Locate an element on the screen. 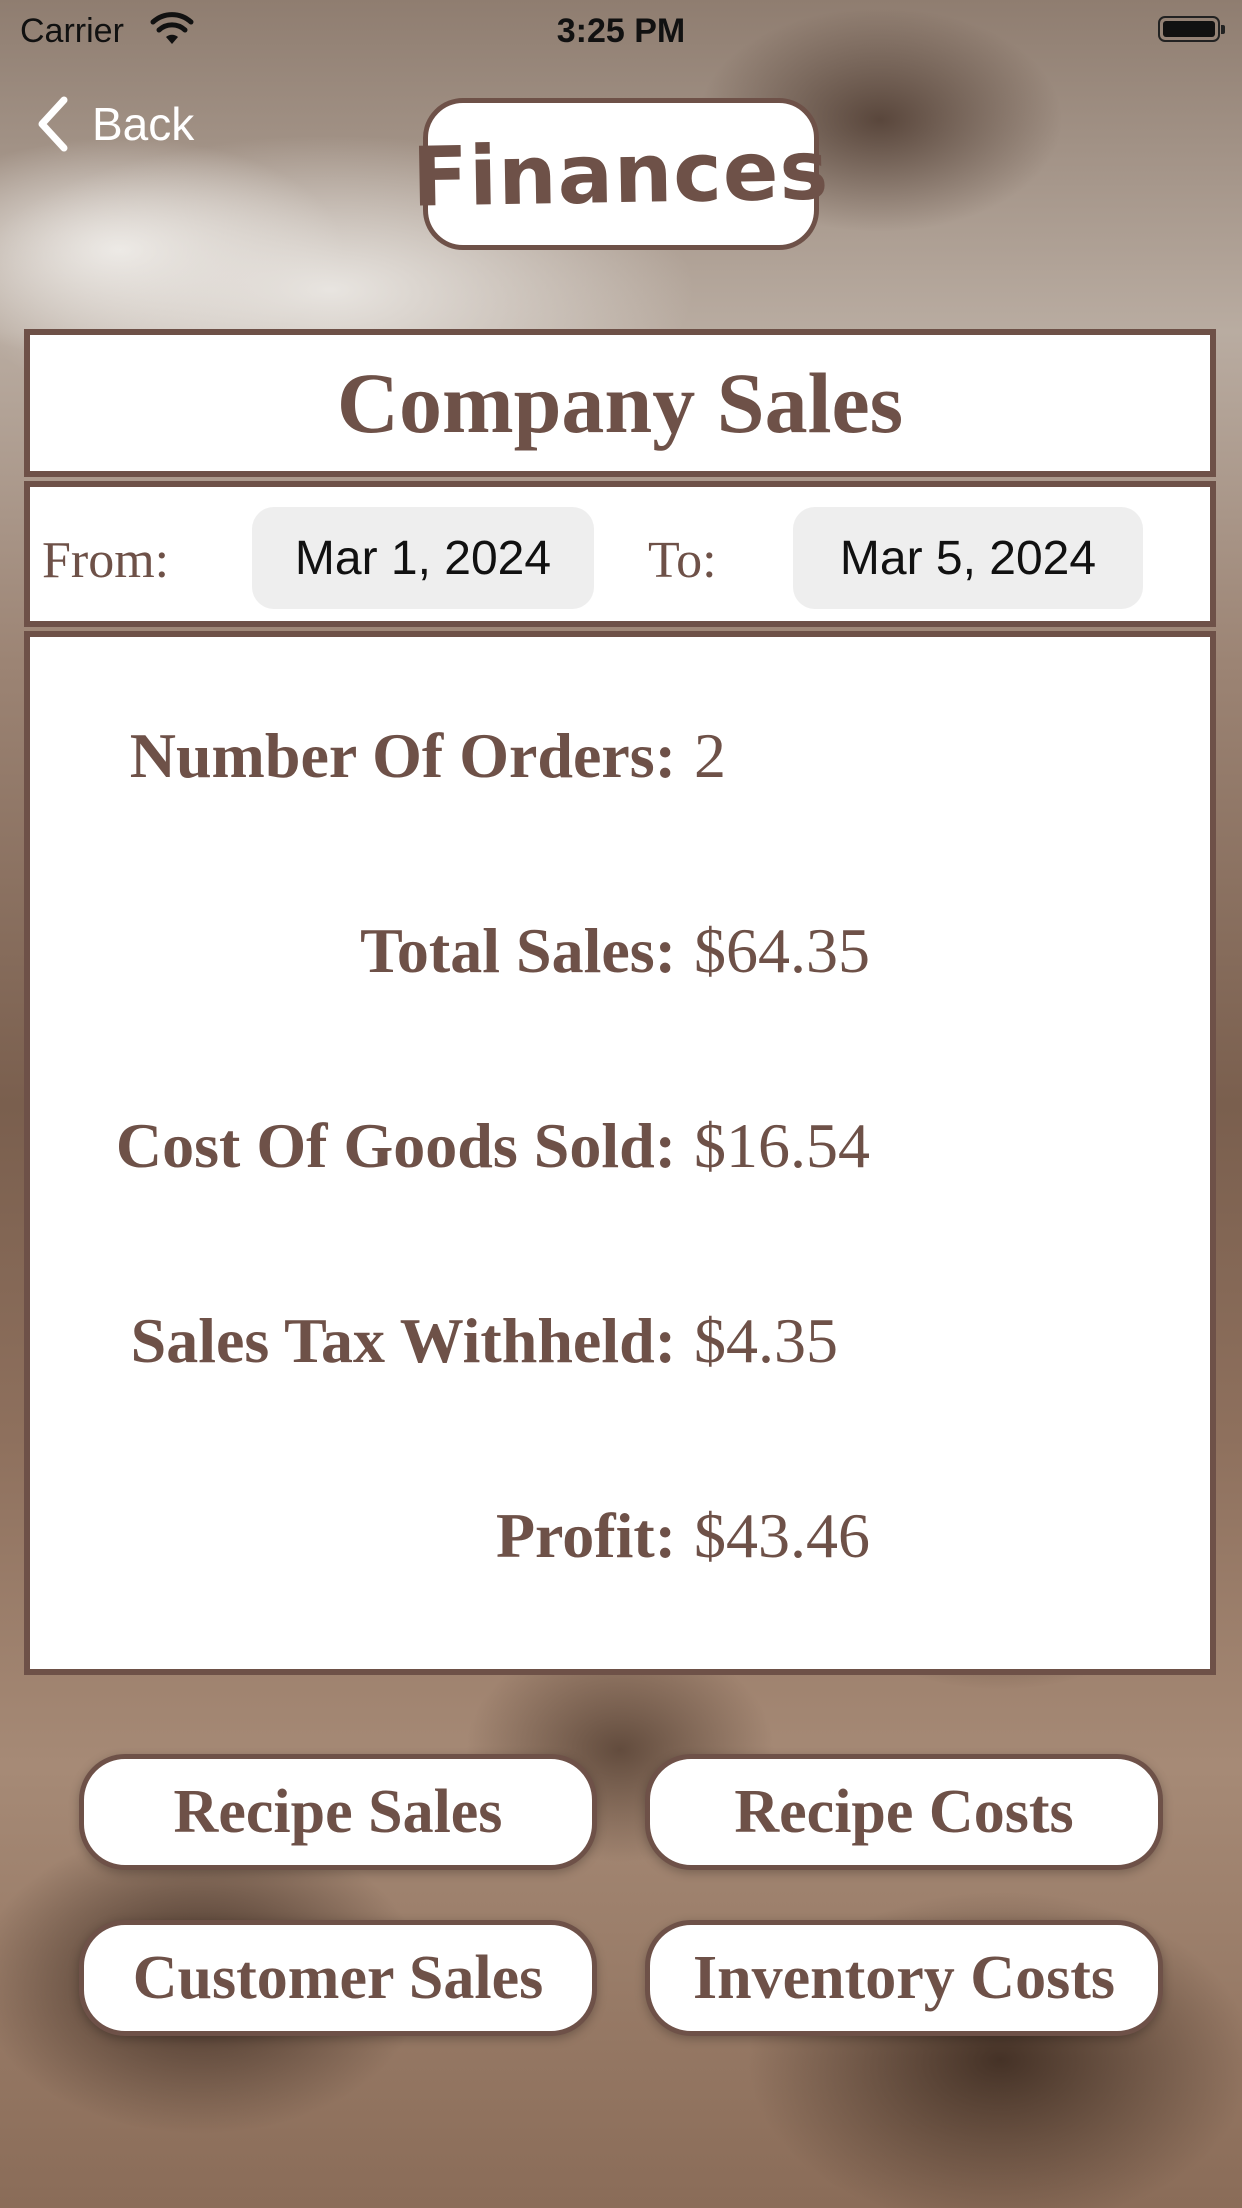  stat-row-cogs: Cost Of Goods Sold: $16.54 is located at coordinates (620, 1149).